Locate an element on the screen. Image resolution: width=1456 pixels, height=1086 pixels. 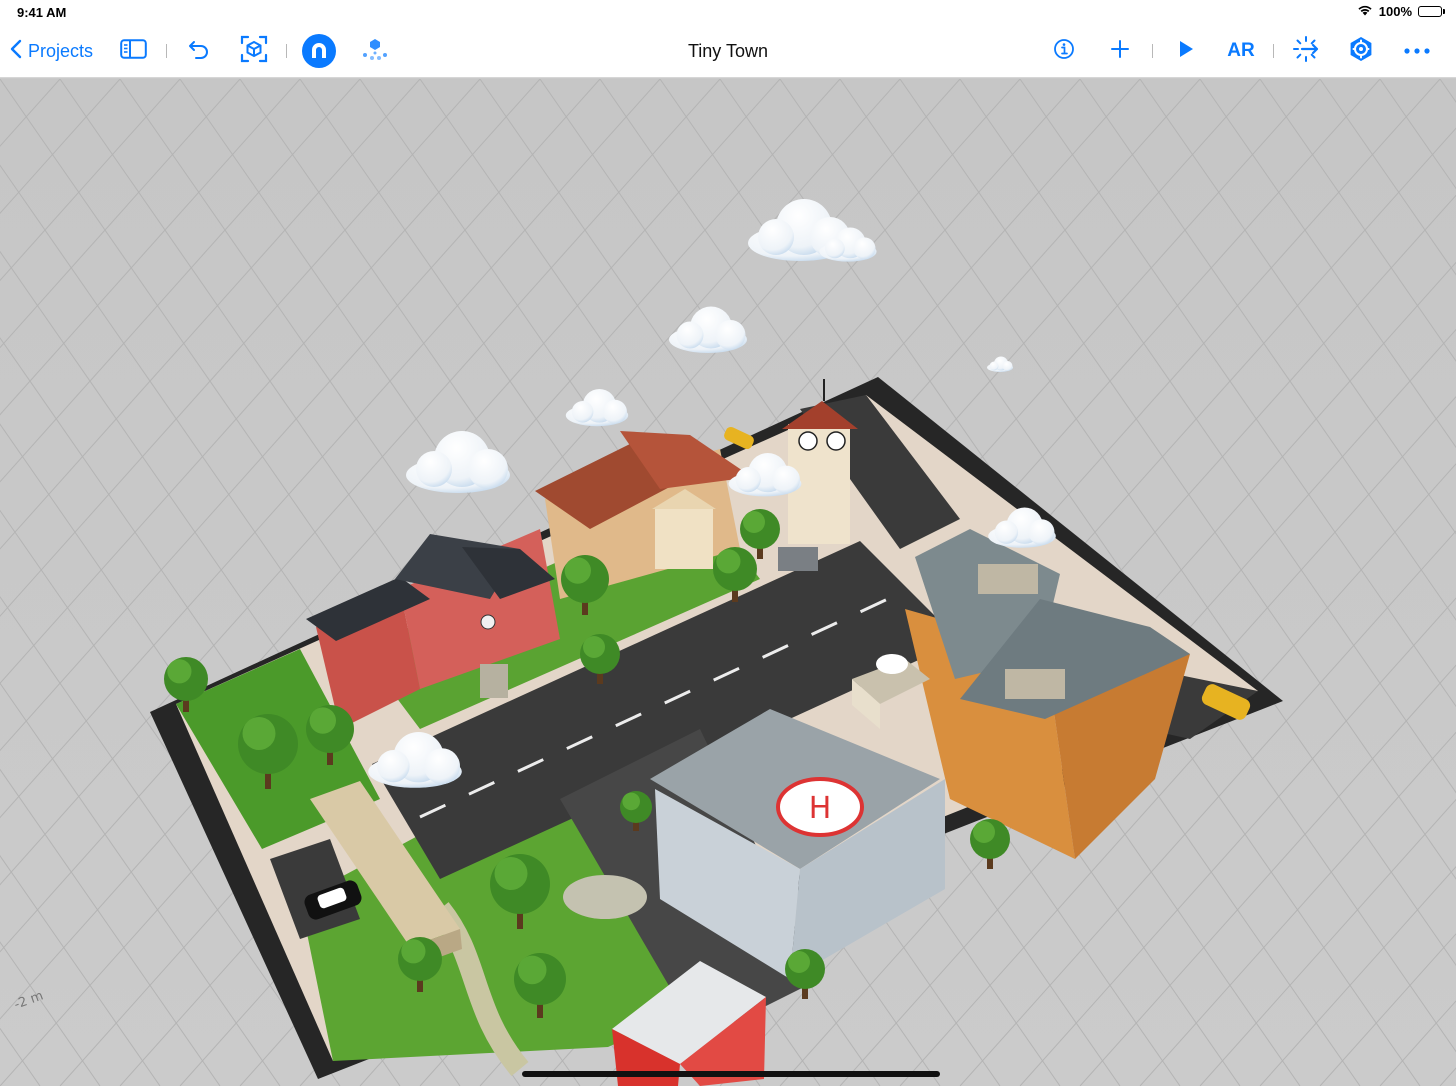
more-options-button is located at coordinates (1417, 51).